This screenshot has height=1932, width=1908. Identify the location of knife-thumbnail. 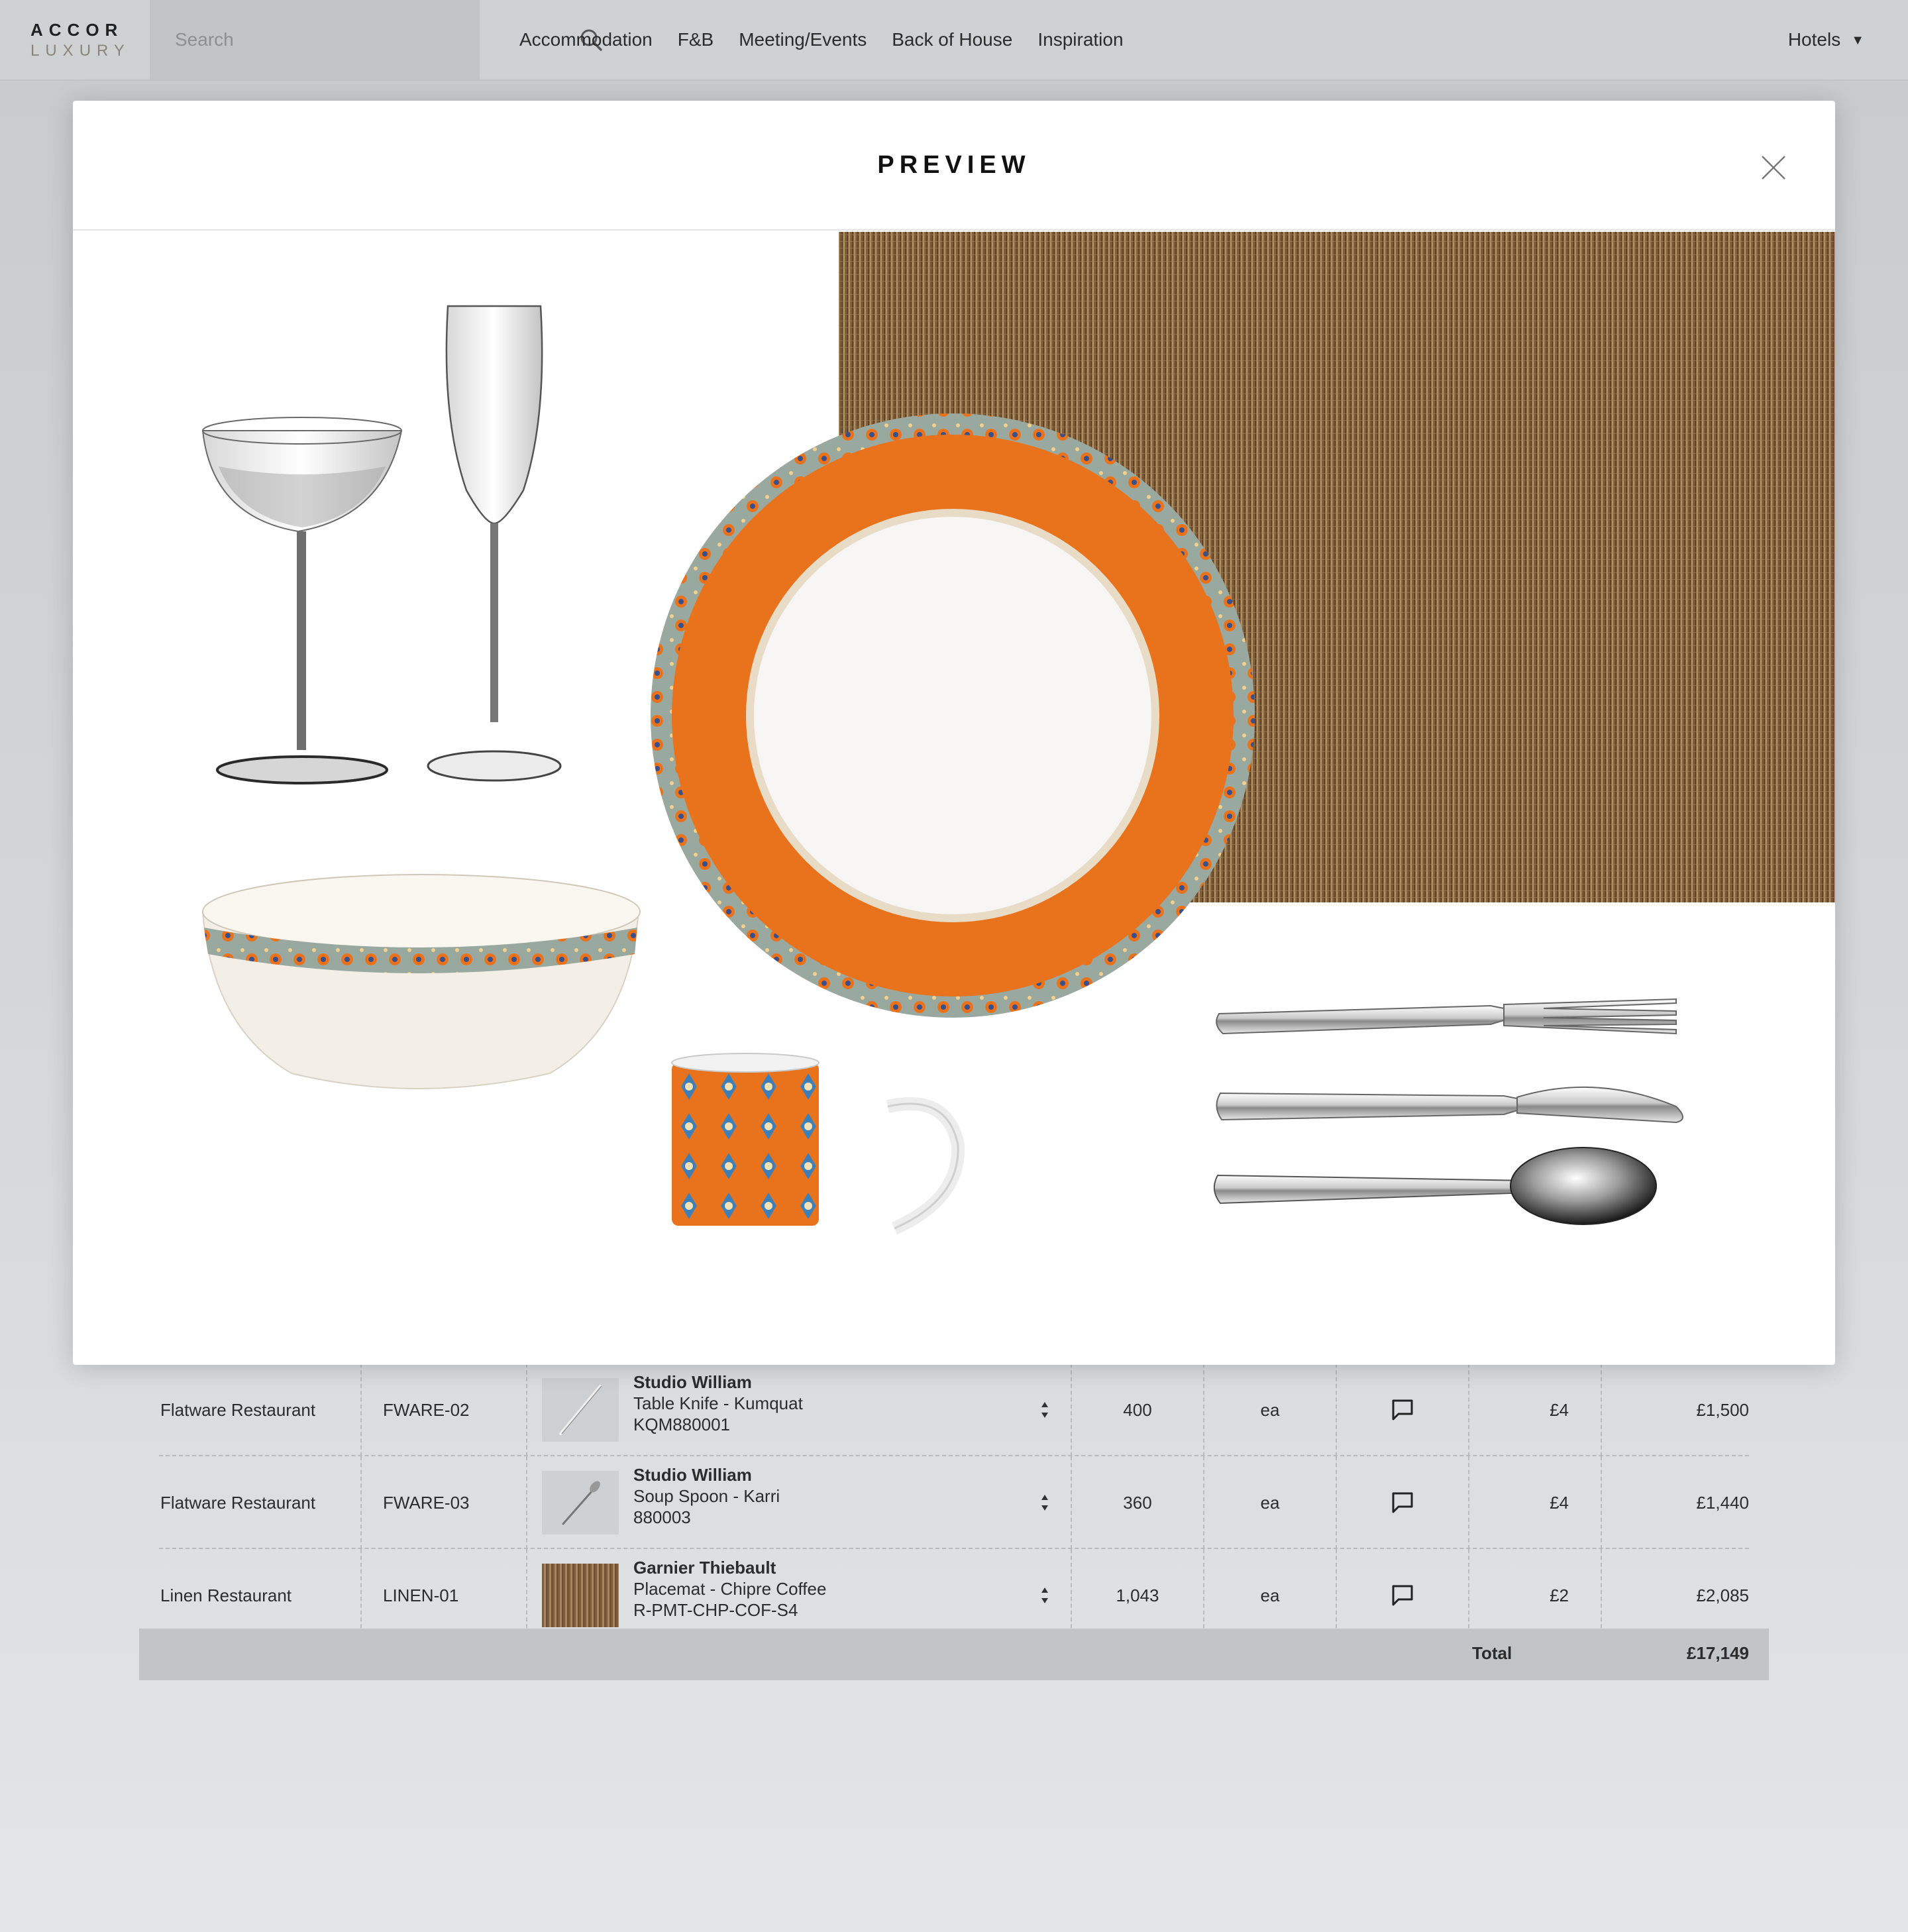
(580, 1410).